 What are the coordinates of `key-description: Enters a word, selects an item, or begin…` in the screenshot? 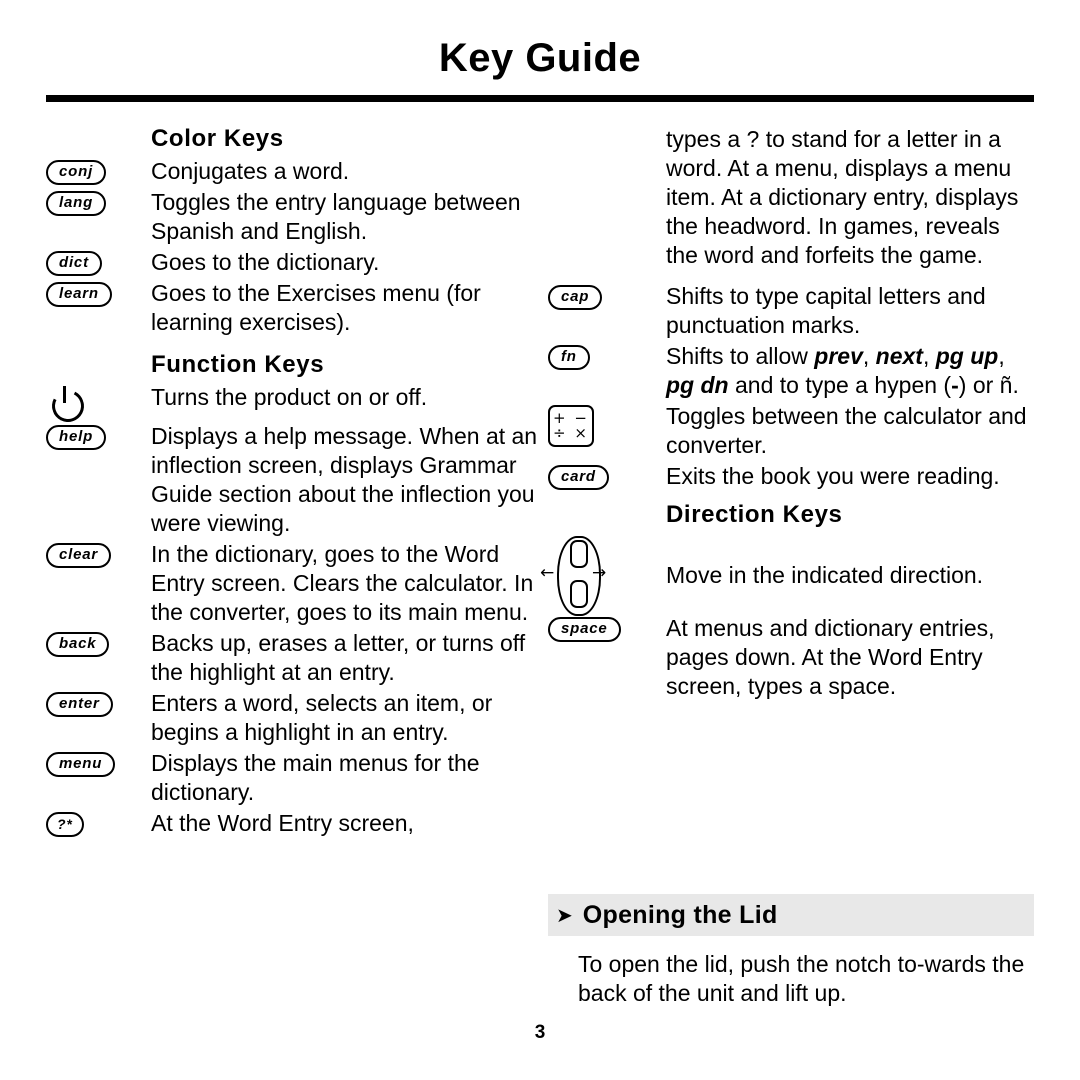 It's located at (322, 717).